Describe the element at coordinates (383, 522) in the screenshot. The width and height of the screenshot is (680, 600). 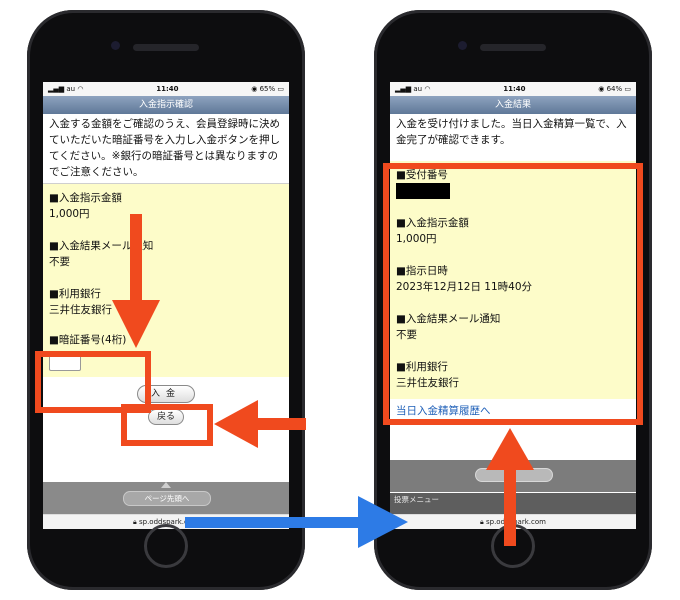
I see `blue-arrow-head` at that location.